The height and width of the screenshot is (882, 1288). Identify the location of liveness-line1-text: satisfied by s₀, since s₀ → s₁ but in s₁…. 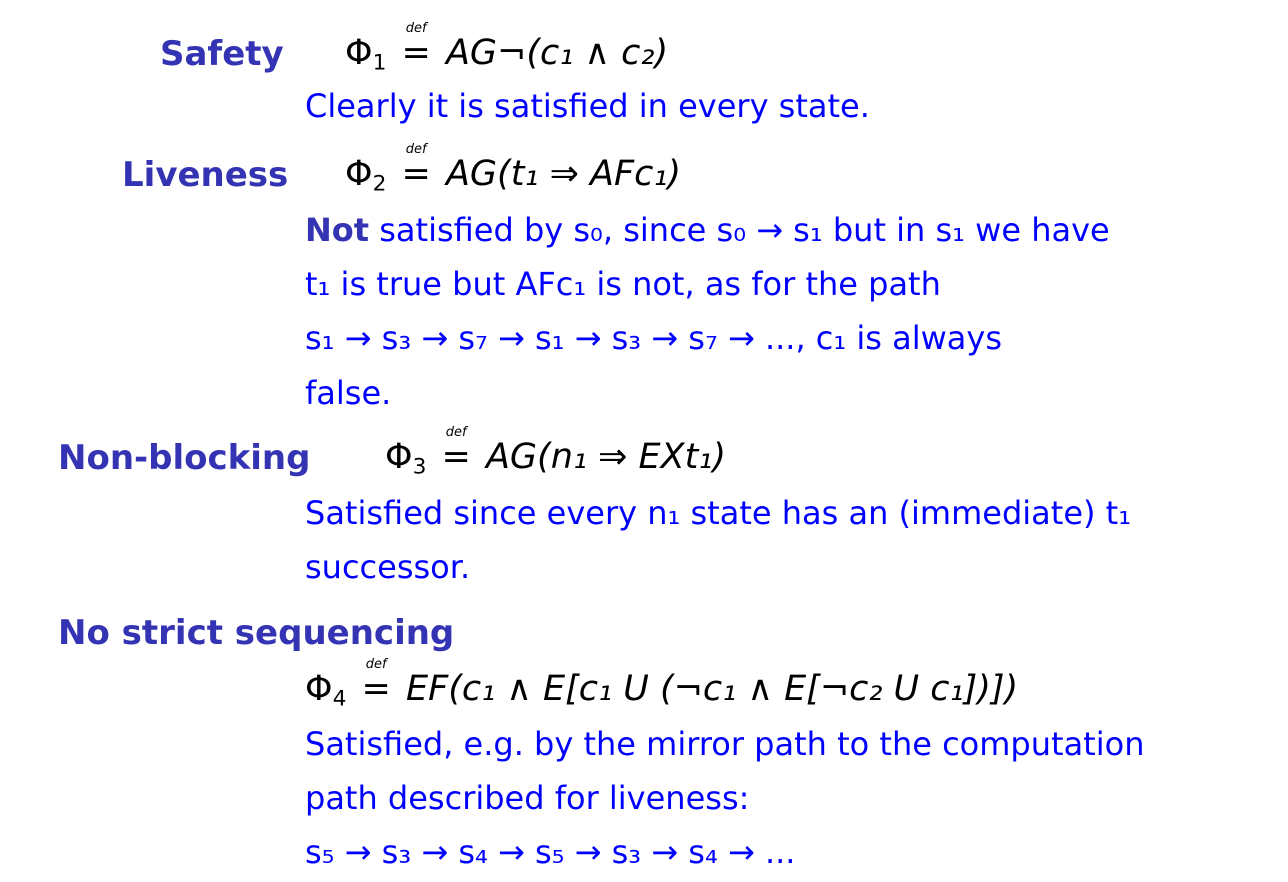
(739, 230).